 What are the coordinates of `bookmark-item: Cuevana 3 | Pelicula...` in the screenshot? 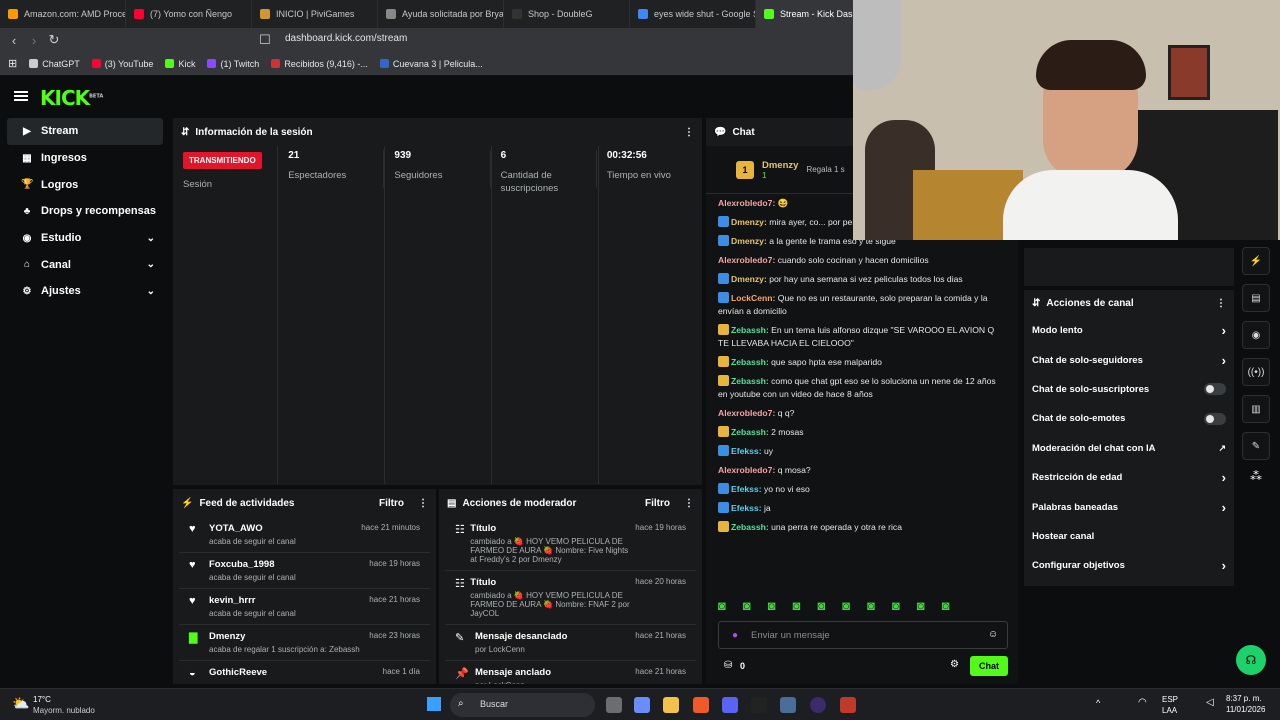 It's located at (431, 64).